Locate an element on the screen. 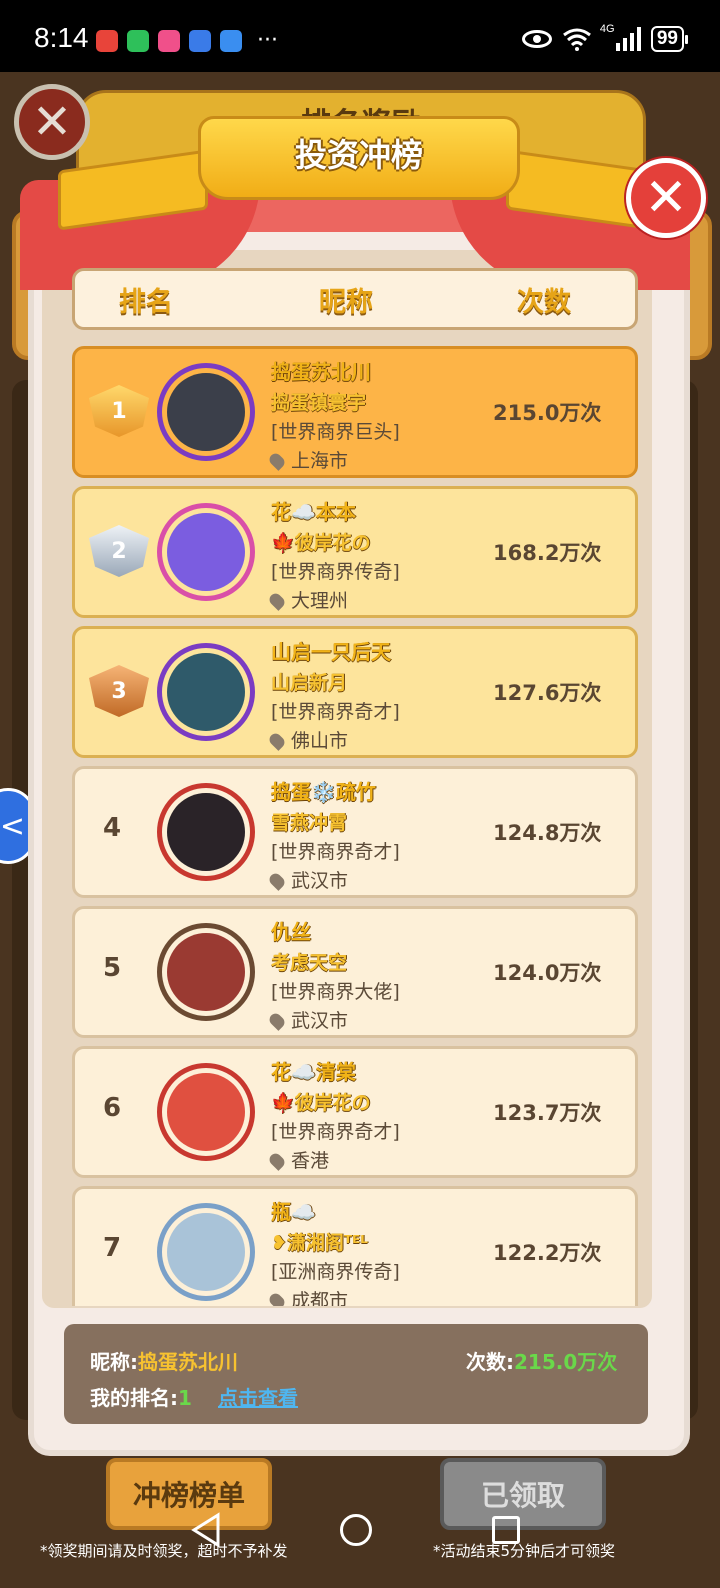 This screenshot has width=720, height=1588. rank-number: 7 is located at coordinates (112, 1248).